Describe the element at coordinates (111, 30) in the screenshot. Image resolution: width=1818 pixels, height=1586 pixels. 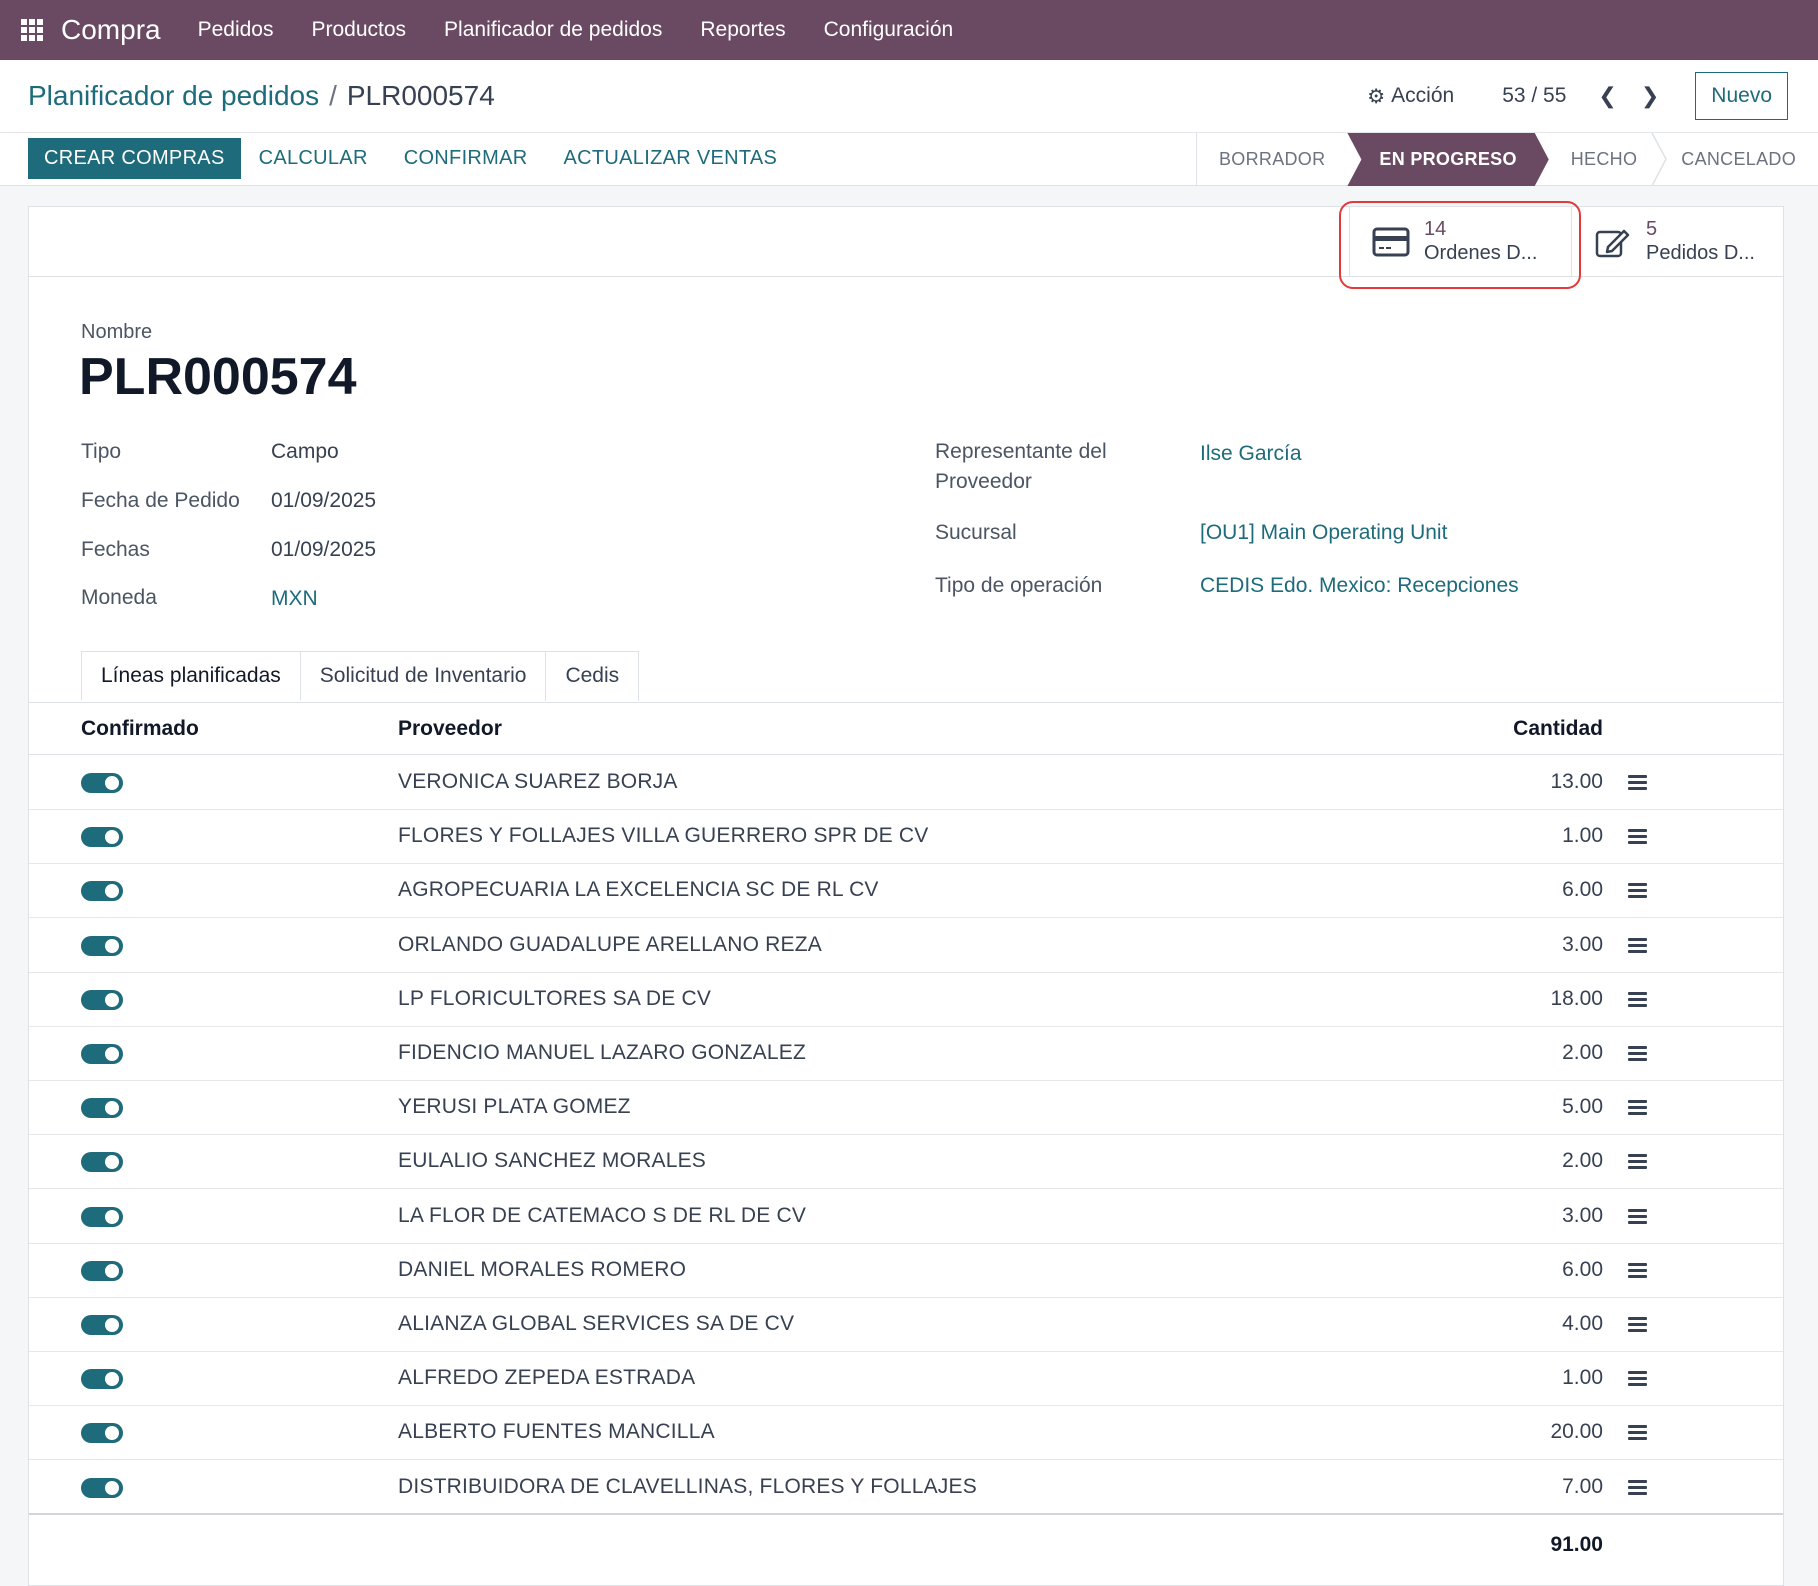
I see `app-name: Compra` at that location.